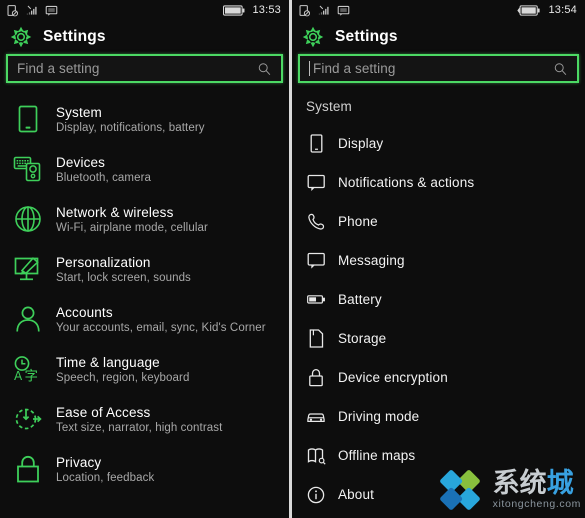 Image resolution: width=585 pixels, height=518 pixels. Describe the element at coordinates (115, 212) in the screenshot. I see `settings-item-title: Network & wireless` at that location.